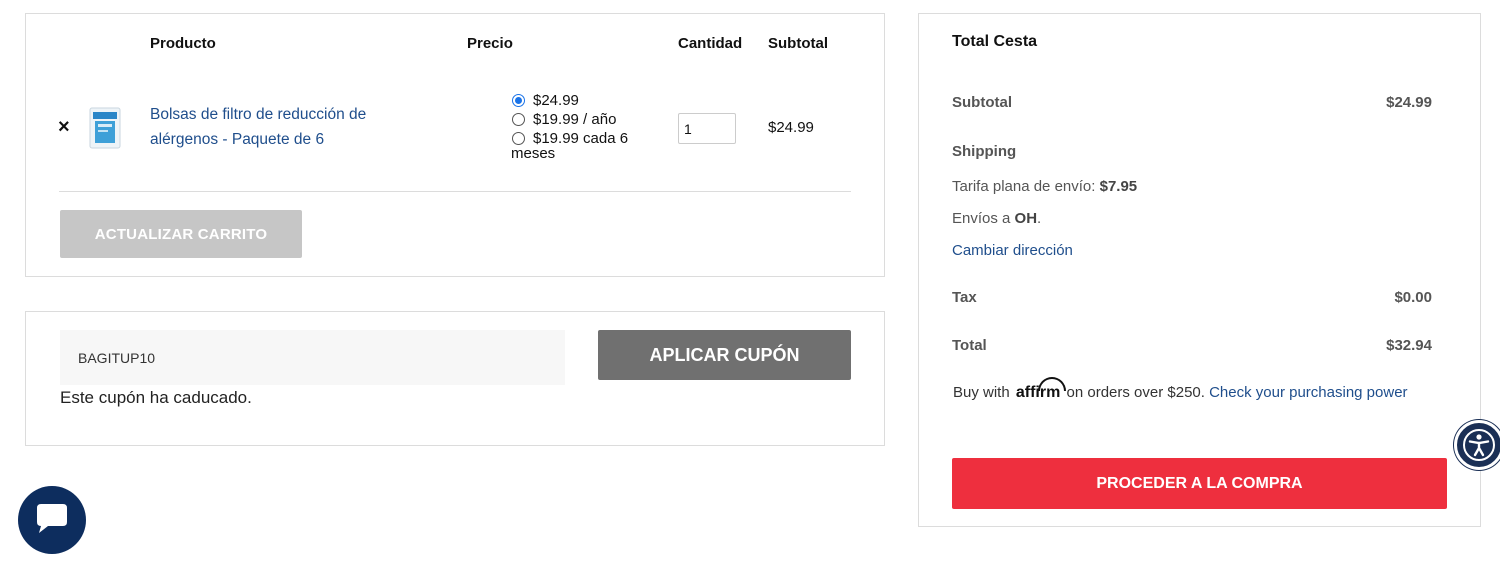 This screenshot has height=562, width=1500. What do you see at coordinates (1308, 392) in the screenshot?
I see `affirm-purchasing-power-link: Check your purchasing power` at bounding box center [1308, 392].